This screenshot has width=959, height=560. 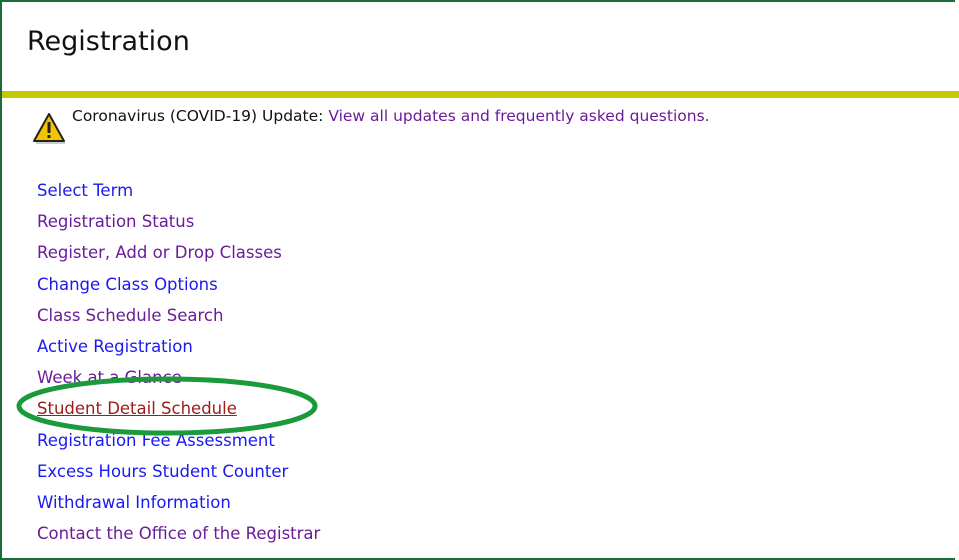 I want to click on page-title: Registration, so click(x=108, y=41).